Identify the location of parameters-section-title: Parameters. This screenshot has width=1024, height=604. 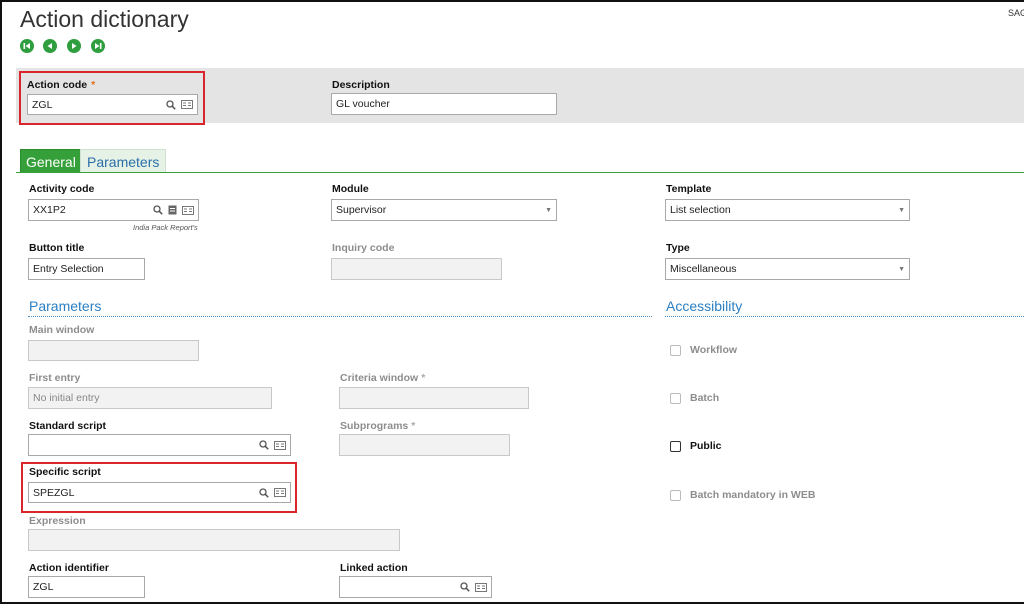
(65, 306).